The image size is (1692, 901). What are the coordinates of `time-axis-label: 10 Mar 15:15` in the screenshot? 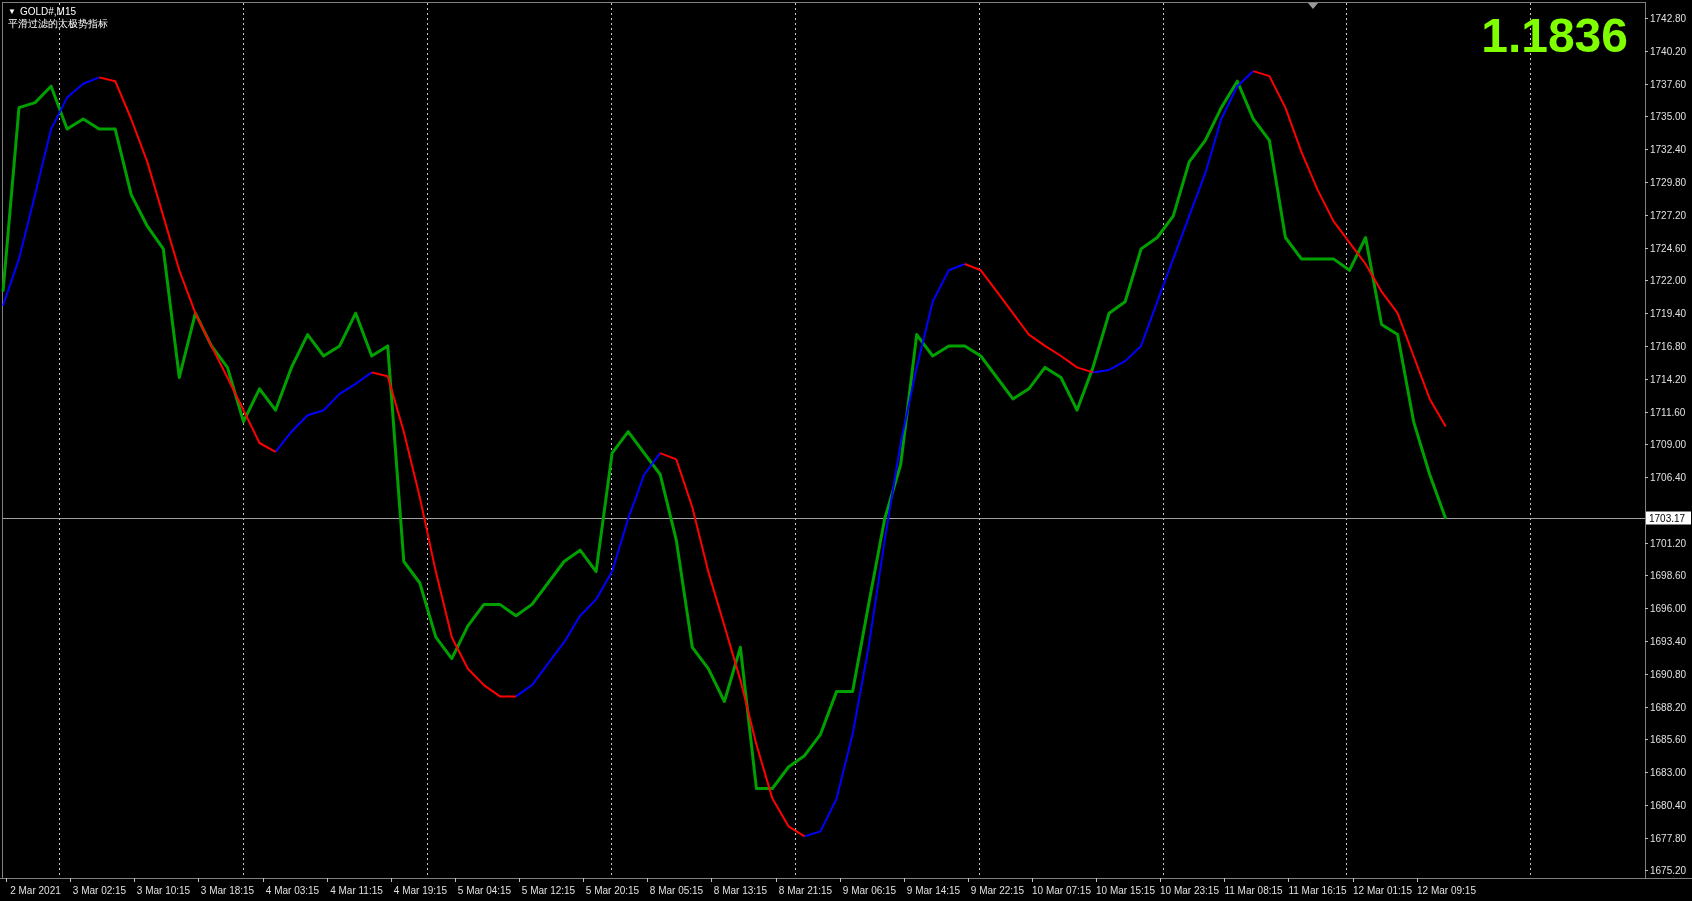 It's located at (1125, 890).